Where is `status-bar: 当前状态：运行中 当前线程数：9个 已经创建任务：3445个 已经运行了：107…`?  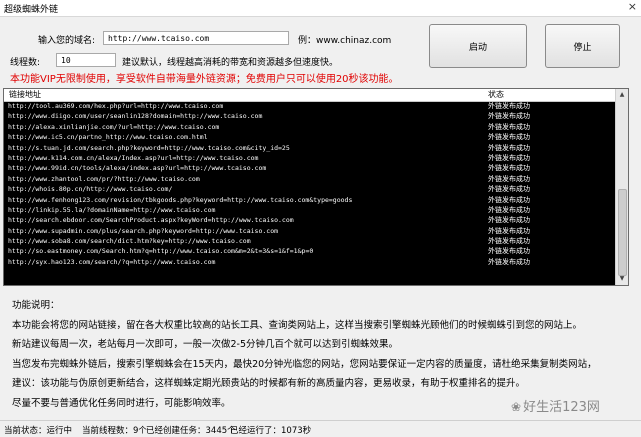 status-bar: 当前状态：运行中 当前线程数：9个 已经创建任务：3445个 已经运行了：107… is located at coordinates (320, 428).